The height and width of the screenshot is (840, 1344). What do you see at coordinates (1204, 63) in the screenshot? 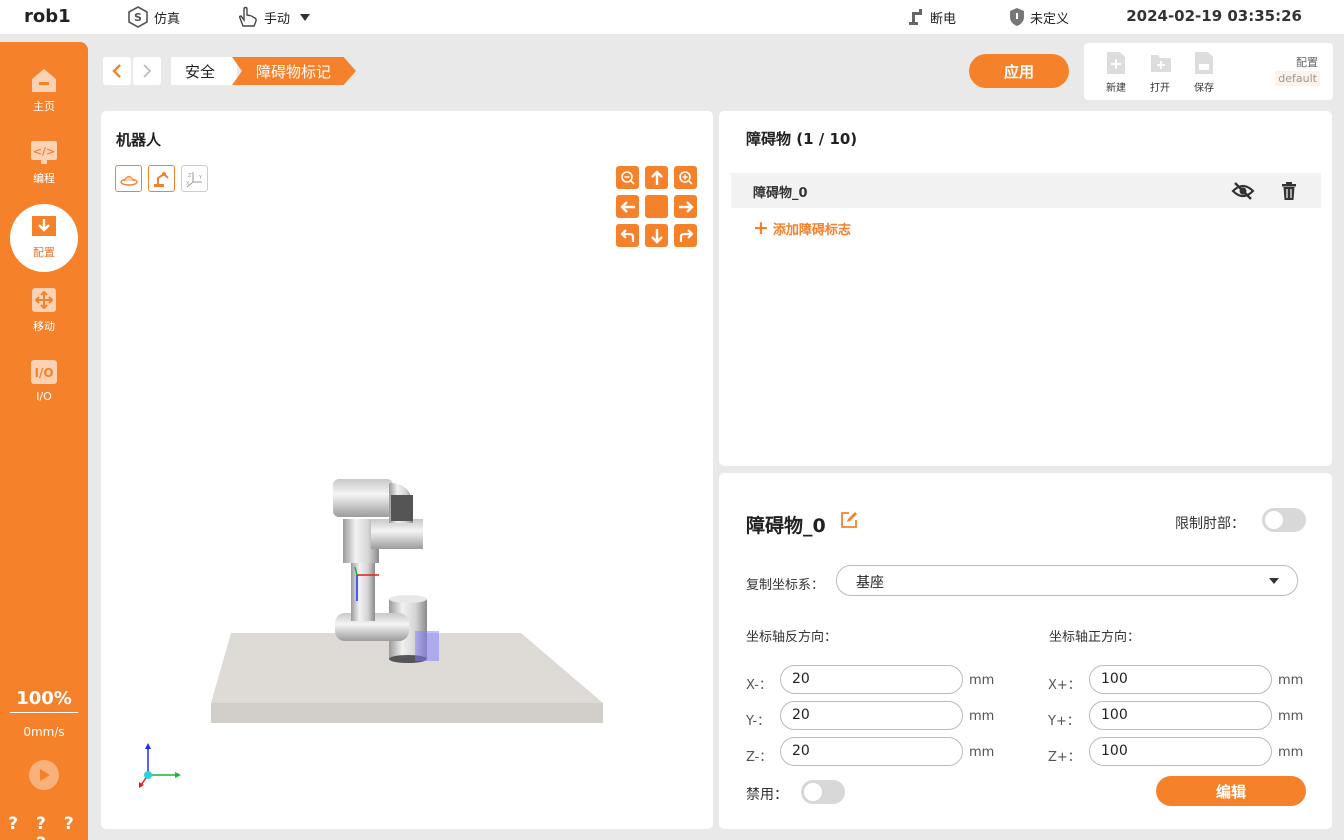
I see `save-file-icon` at bounding box center [1204, 63].